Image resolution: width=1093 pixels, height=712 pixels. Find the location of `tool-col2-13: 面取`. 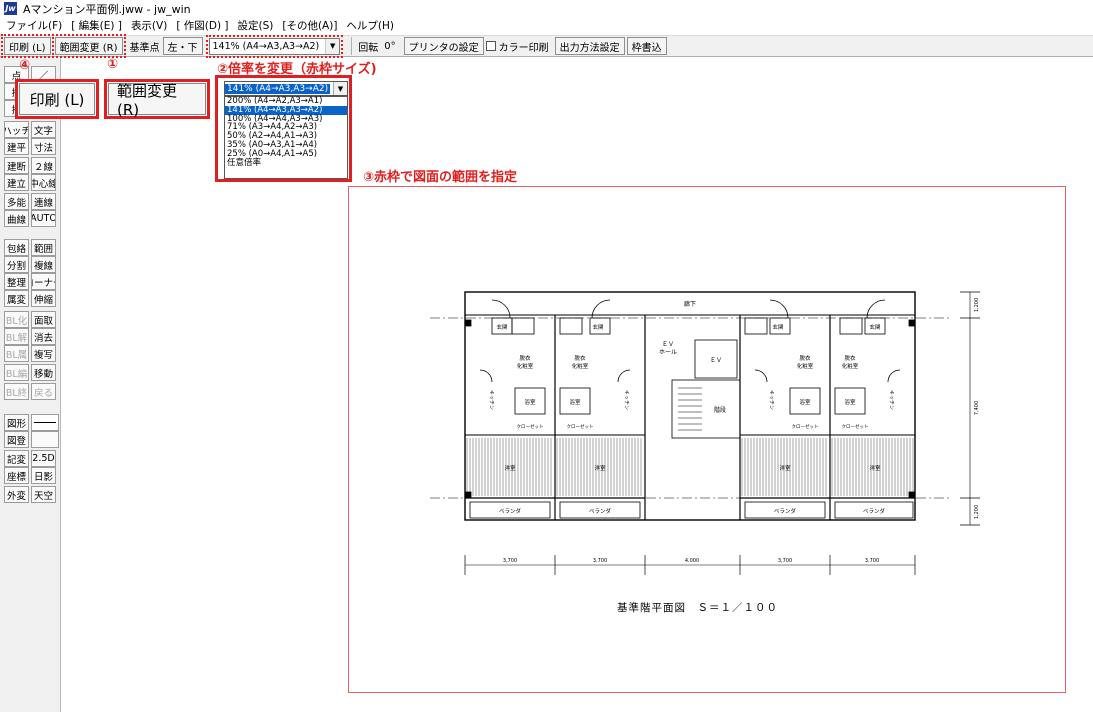

tool-col2-13: 面取 is located at coordinates (43, 319).